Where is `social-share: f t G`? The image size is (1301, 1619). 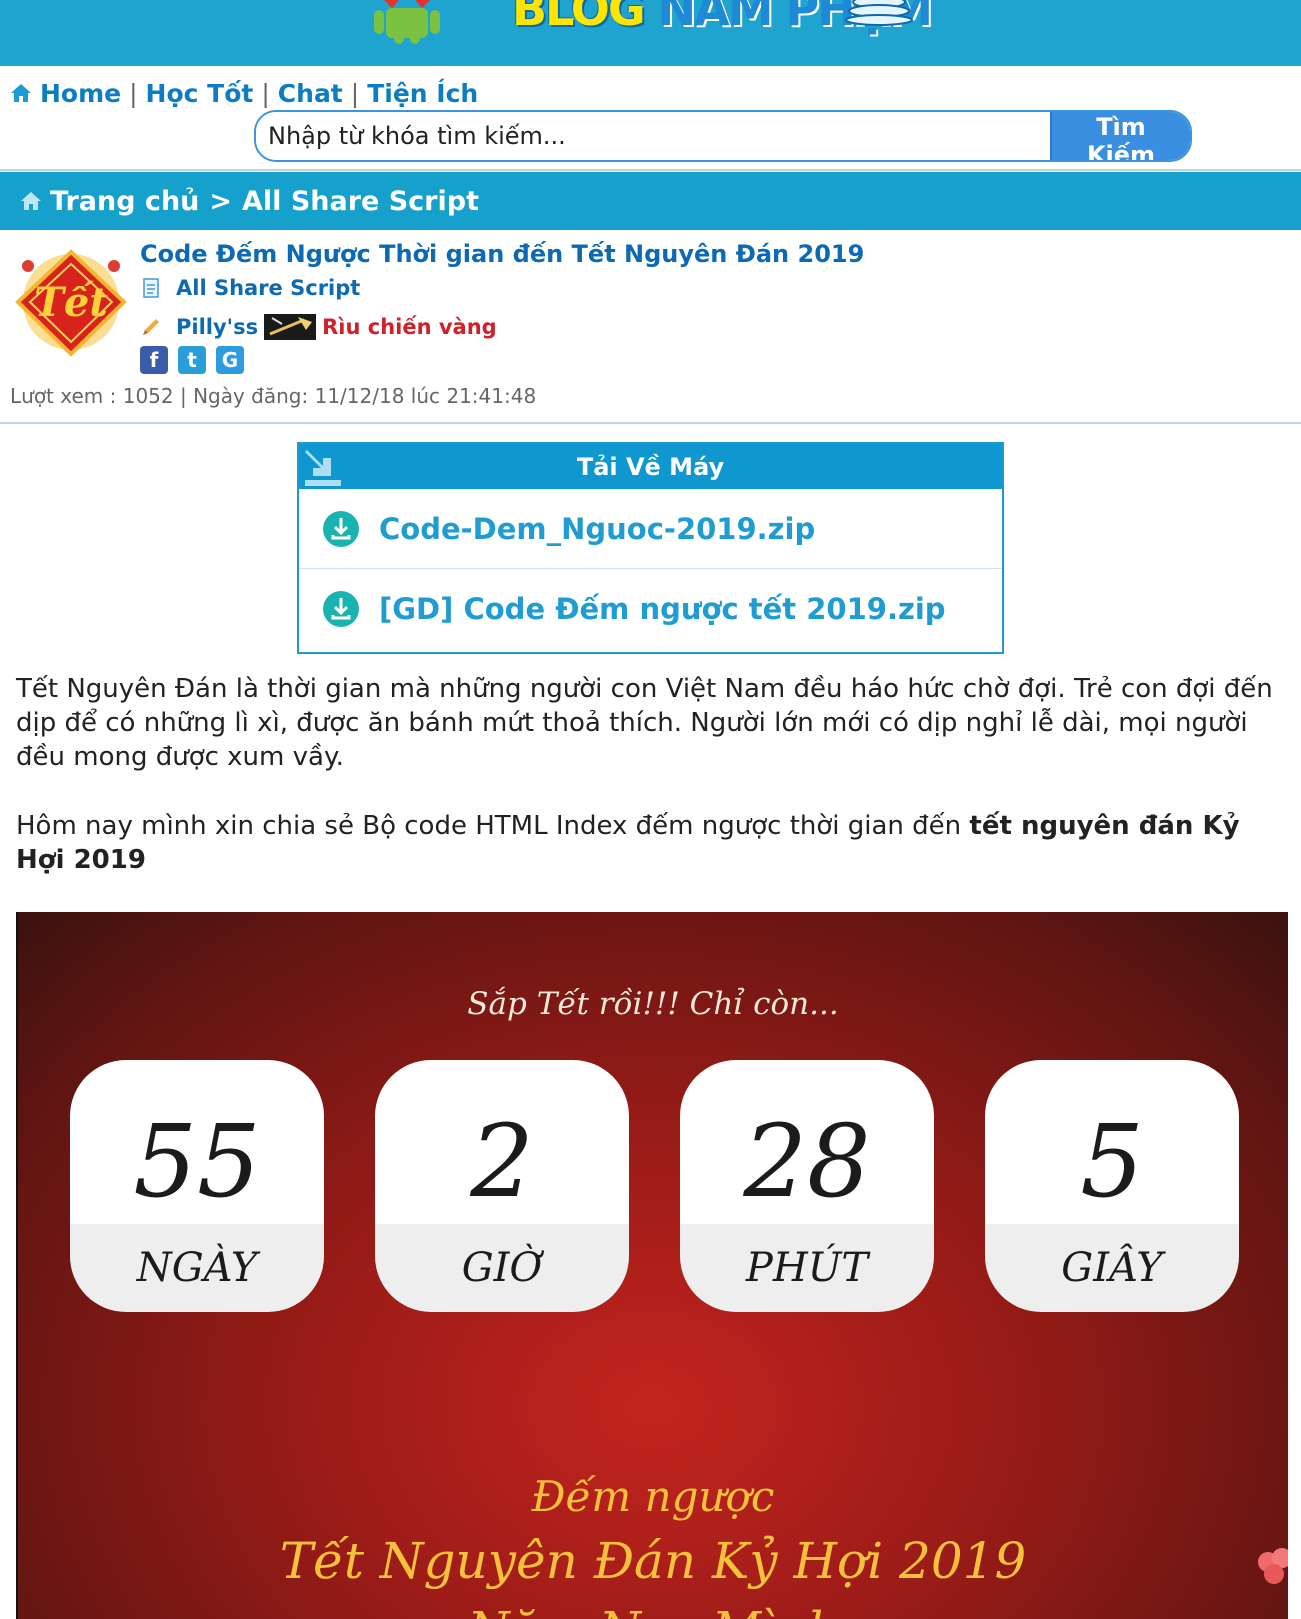 social-share: f t G is located at coordinates (192, 360).